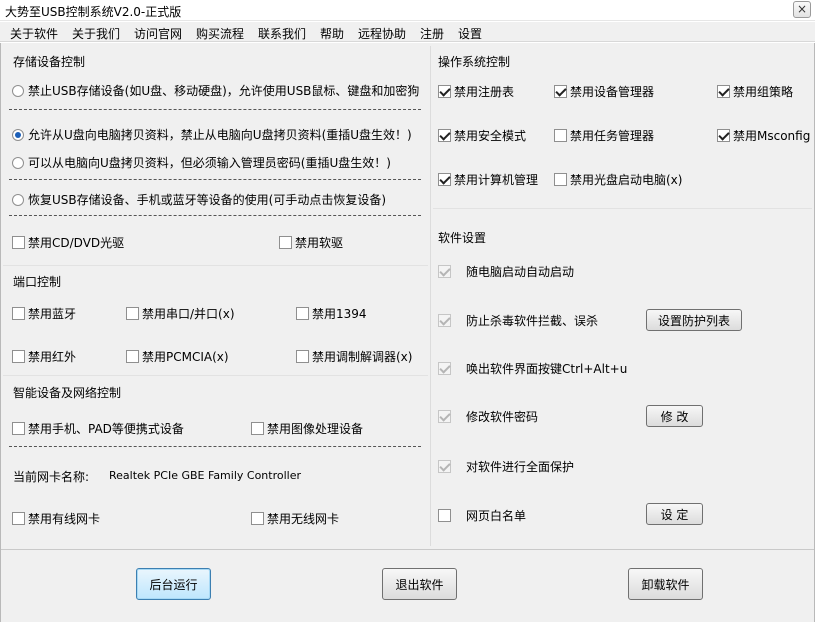 This screenshot has width=815, height=622. I want to click on disable-imaging-checkbox: 禁用图像处理设备, so click(307, 428).